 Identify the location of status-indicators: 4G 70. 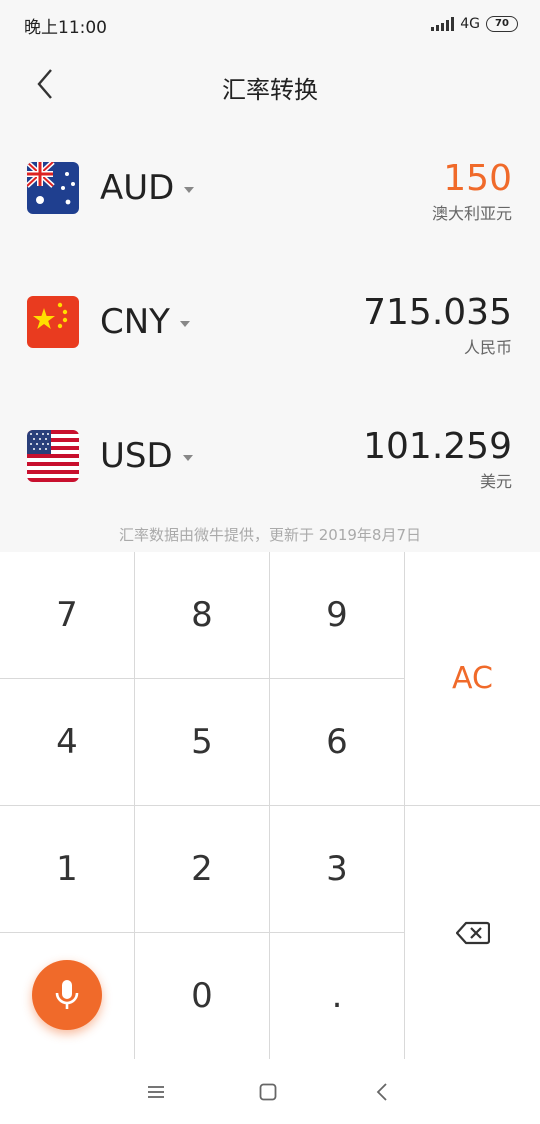
(474, 24).